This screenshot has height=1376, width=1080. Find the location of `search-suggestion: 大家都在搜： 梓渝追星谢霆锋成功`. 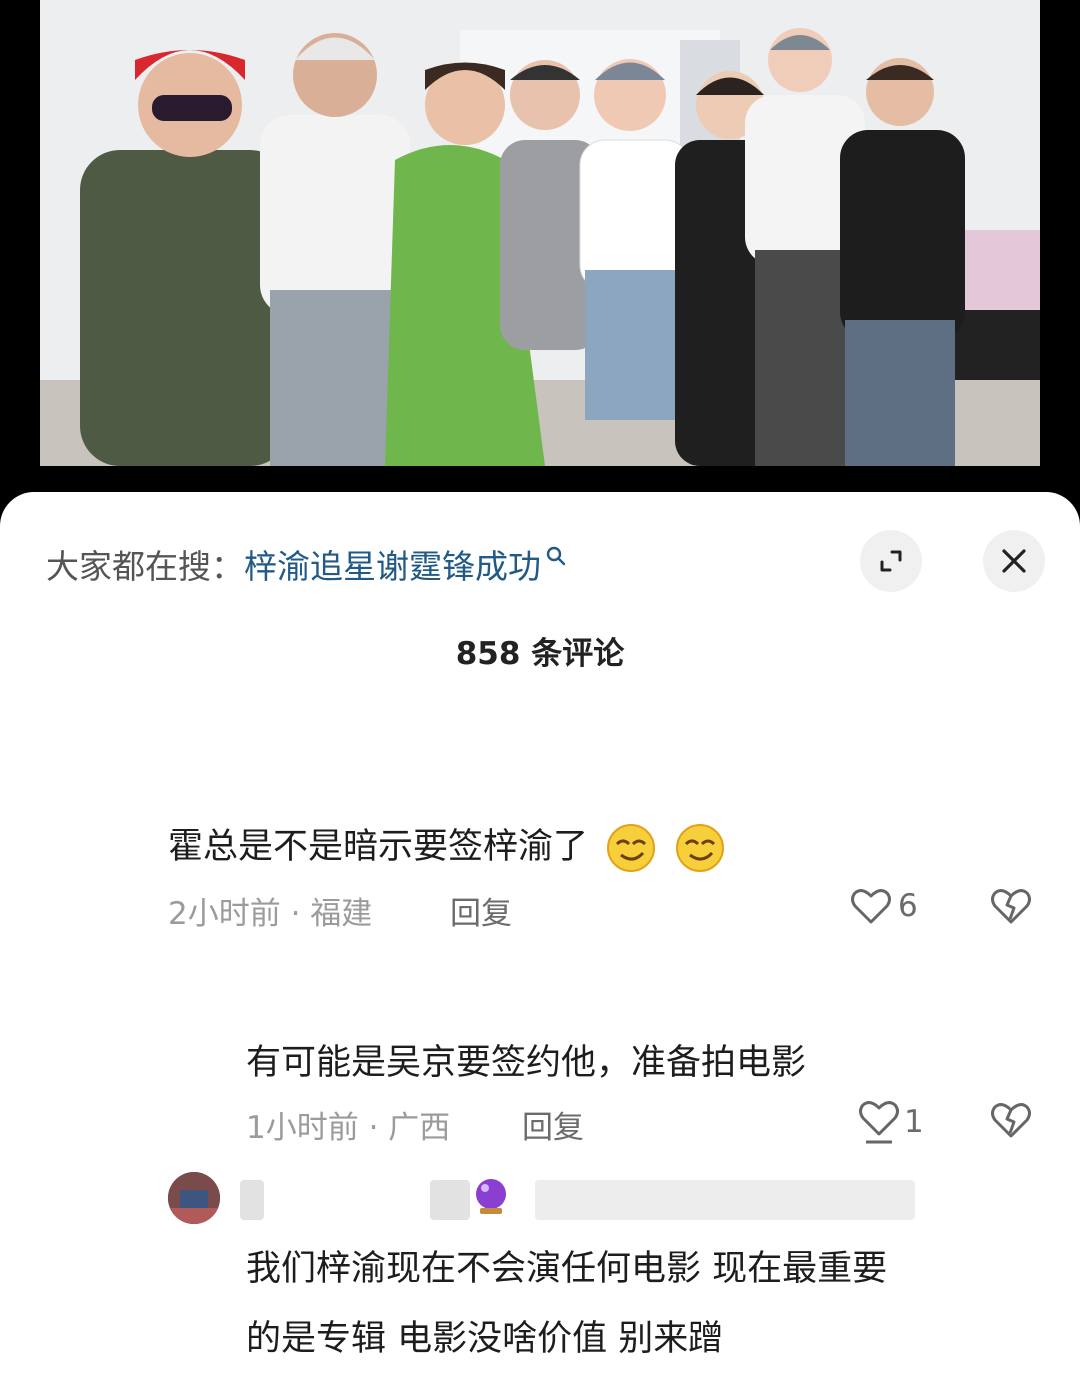

search-suggestion: 大家都在搜： 梓渝追星谢霆锋成功 is located at coordinates (306, 564).